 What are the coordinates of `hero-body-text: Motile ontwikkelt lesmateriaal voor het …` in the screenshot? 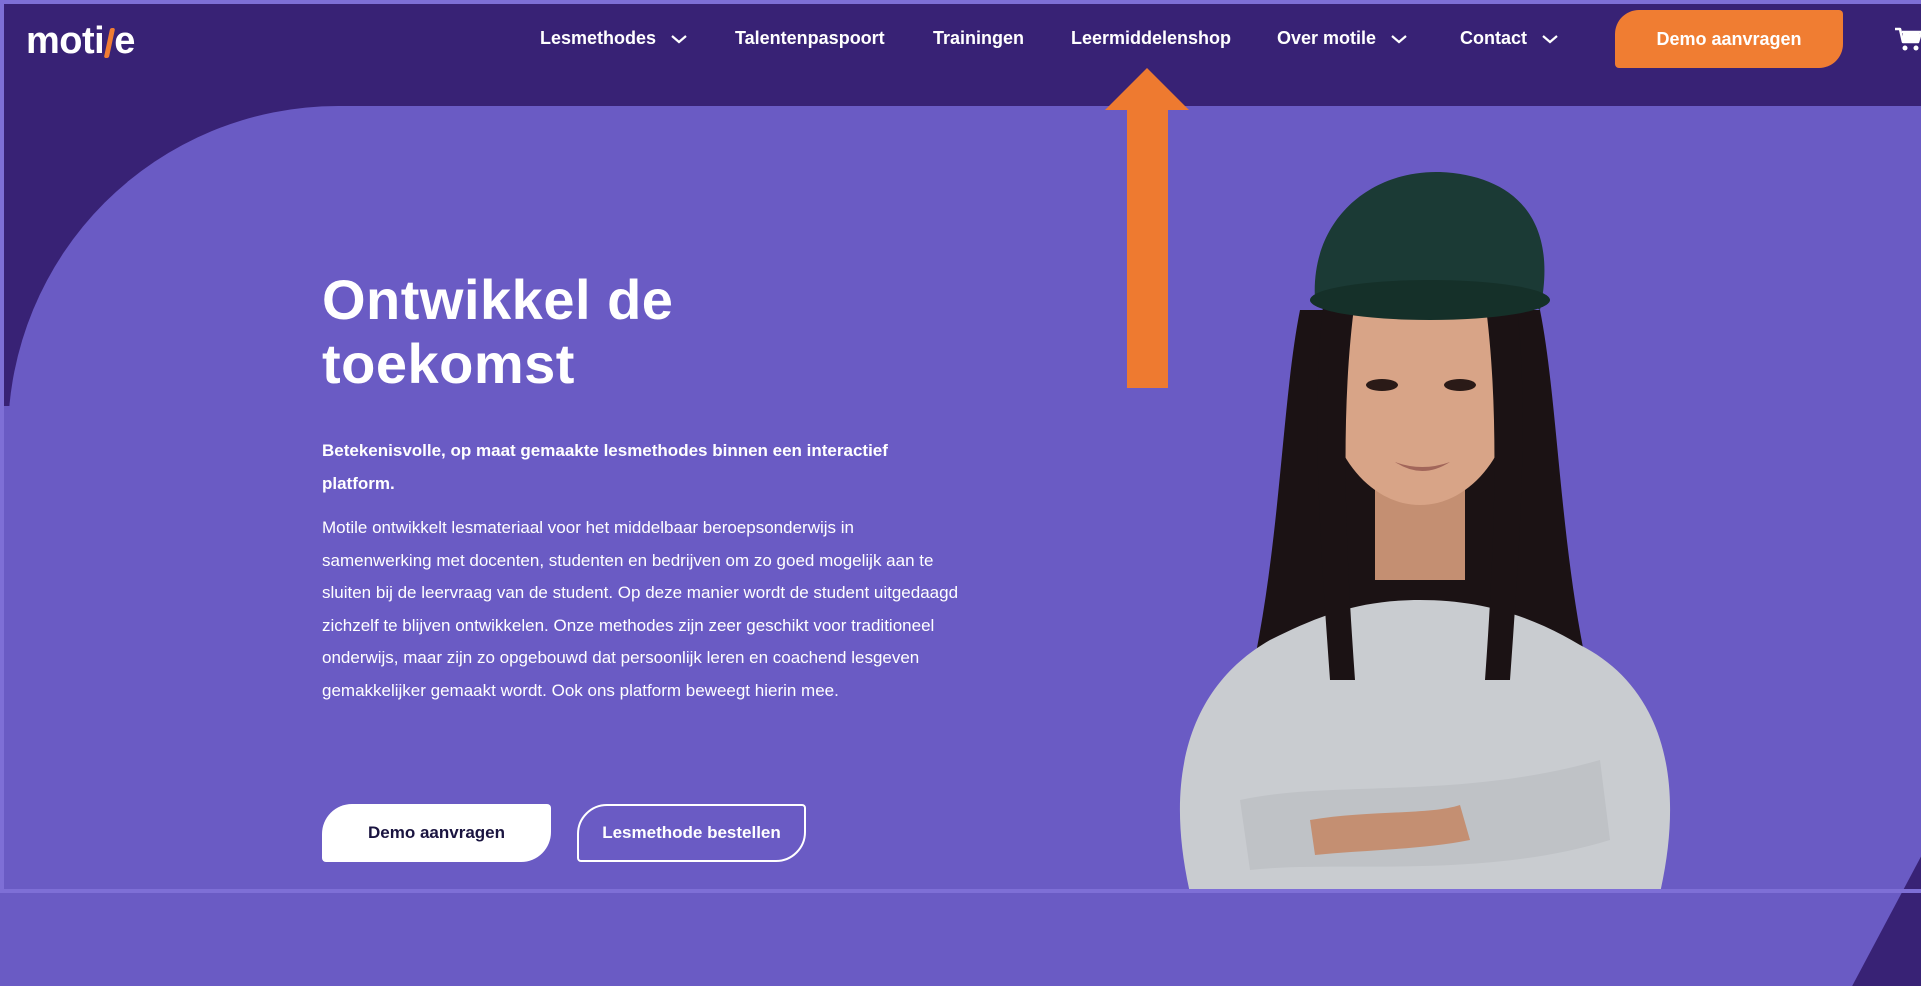 It's located at (640, 609).